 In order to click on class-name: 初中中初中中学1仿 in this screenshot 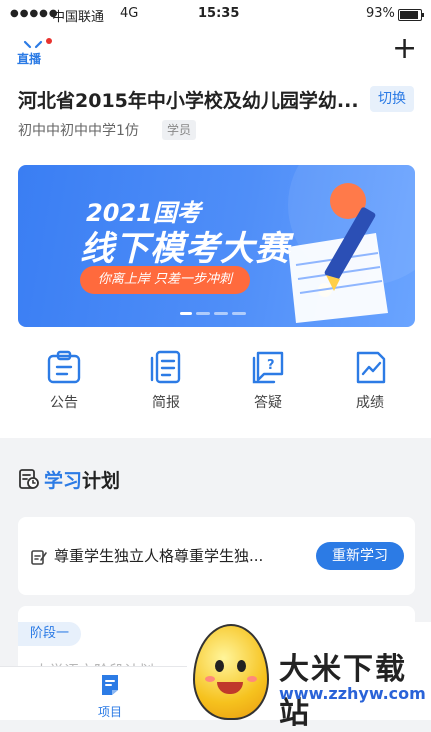, I will do `click(78, 131)`.